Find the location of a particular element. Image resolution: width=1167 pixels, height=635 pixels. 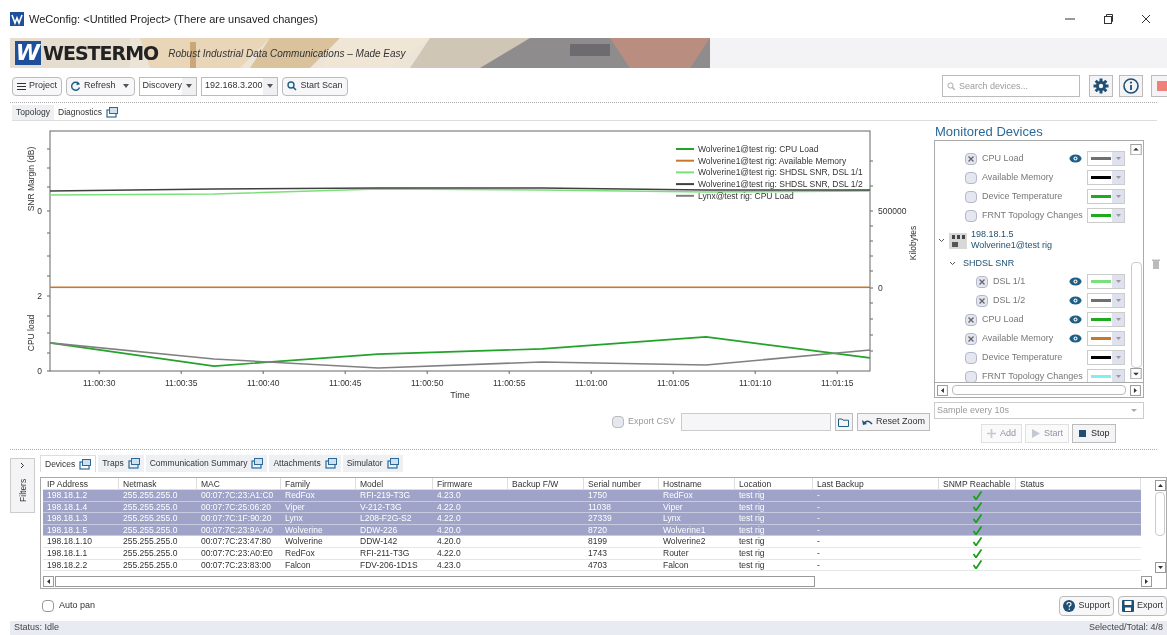

close-icon is located at coordinates (1146, 19).